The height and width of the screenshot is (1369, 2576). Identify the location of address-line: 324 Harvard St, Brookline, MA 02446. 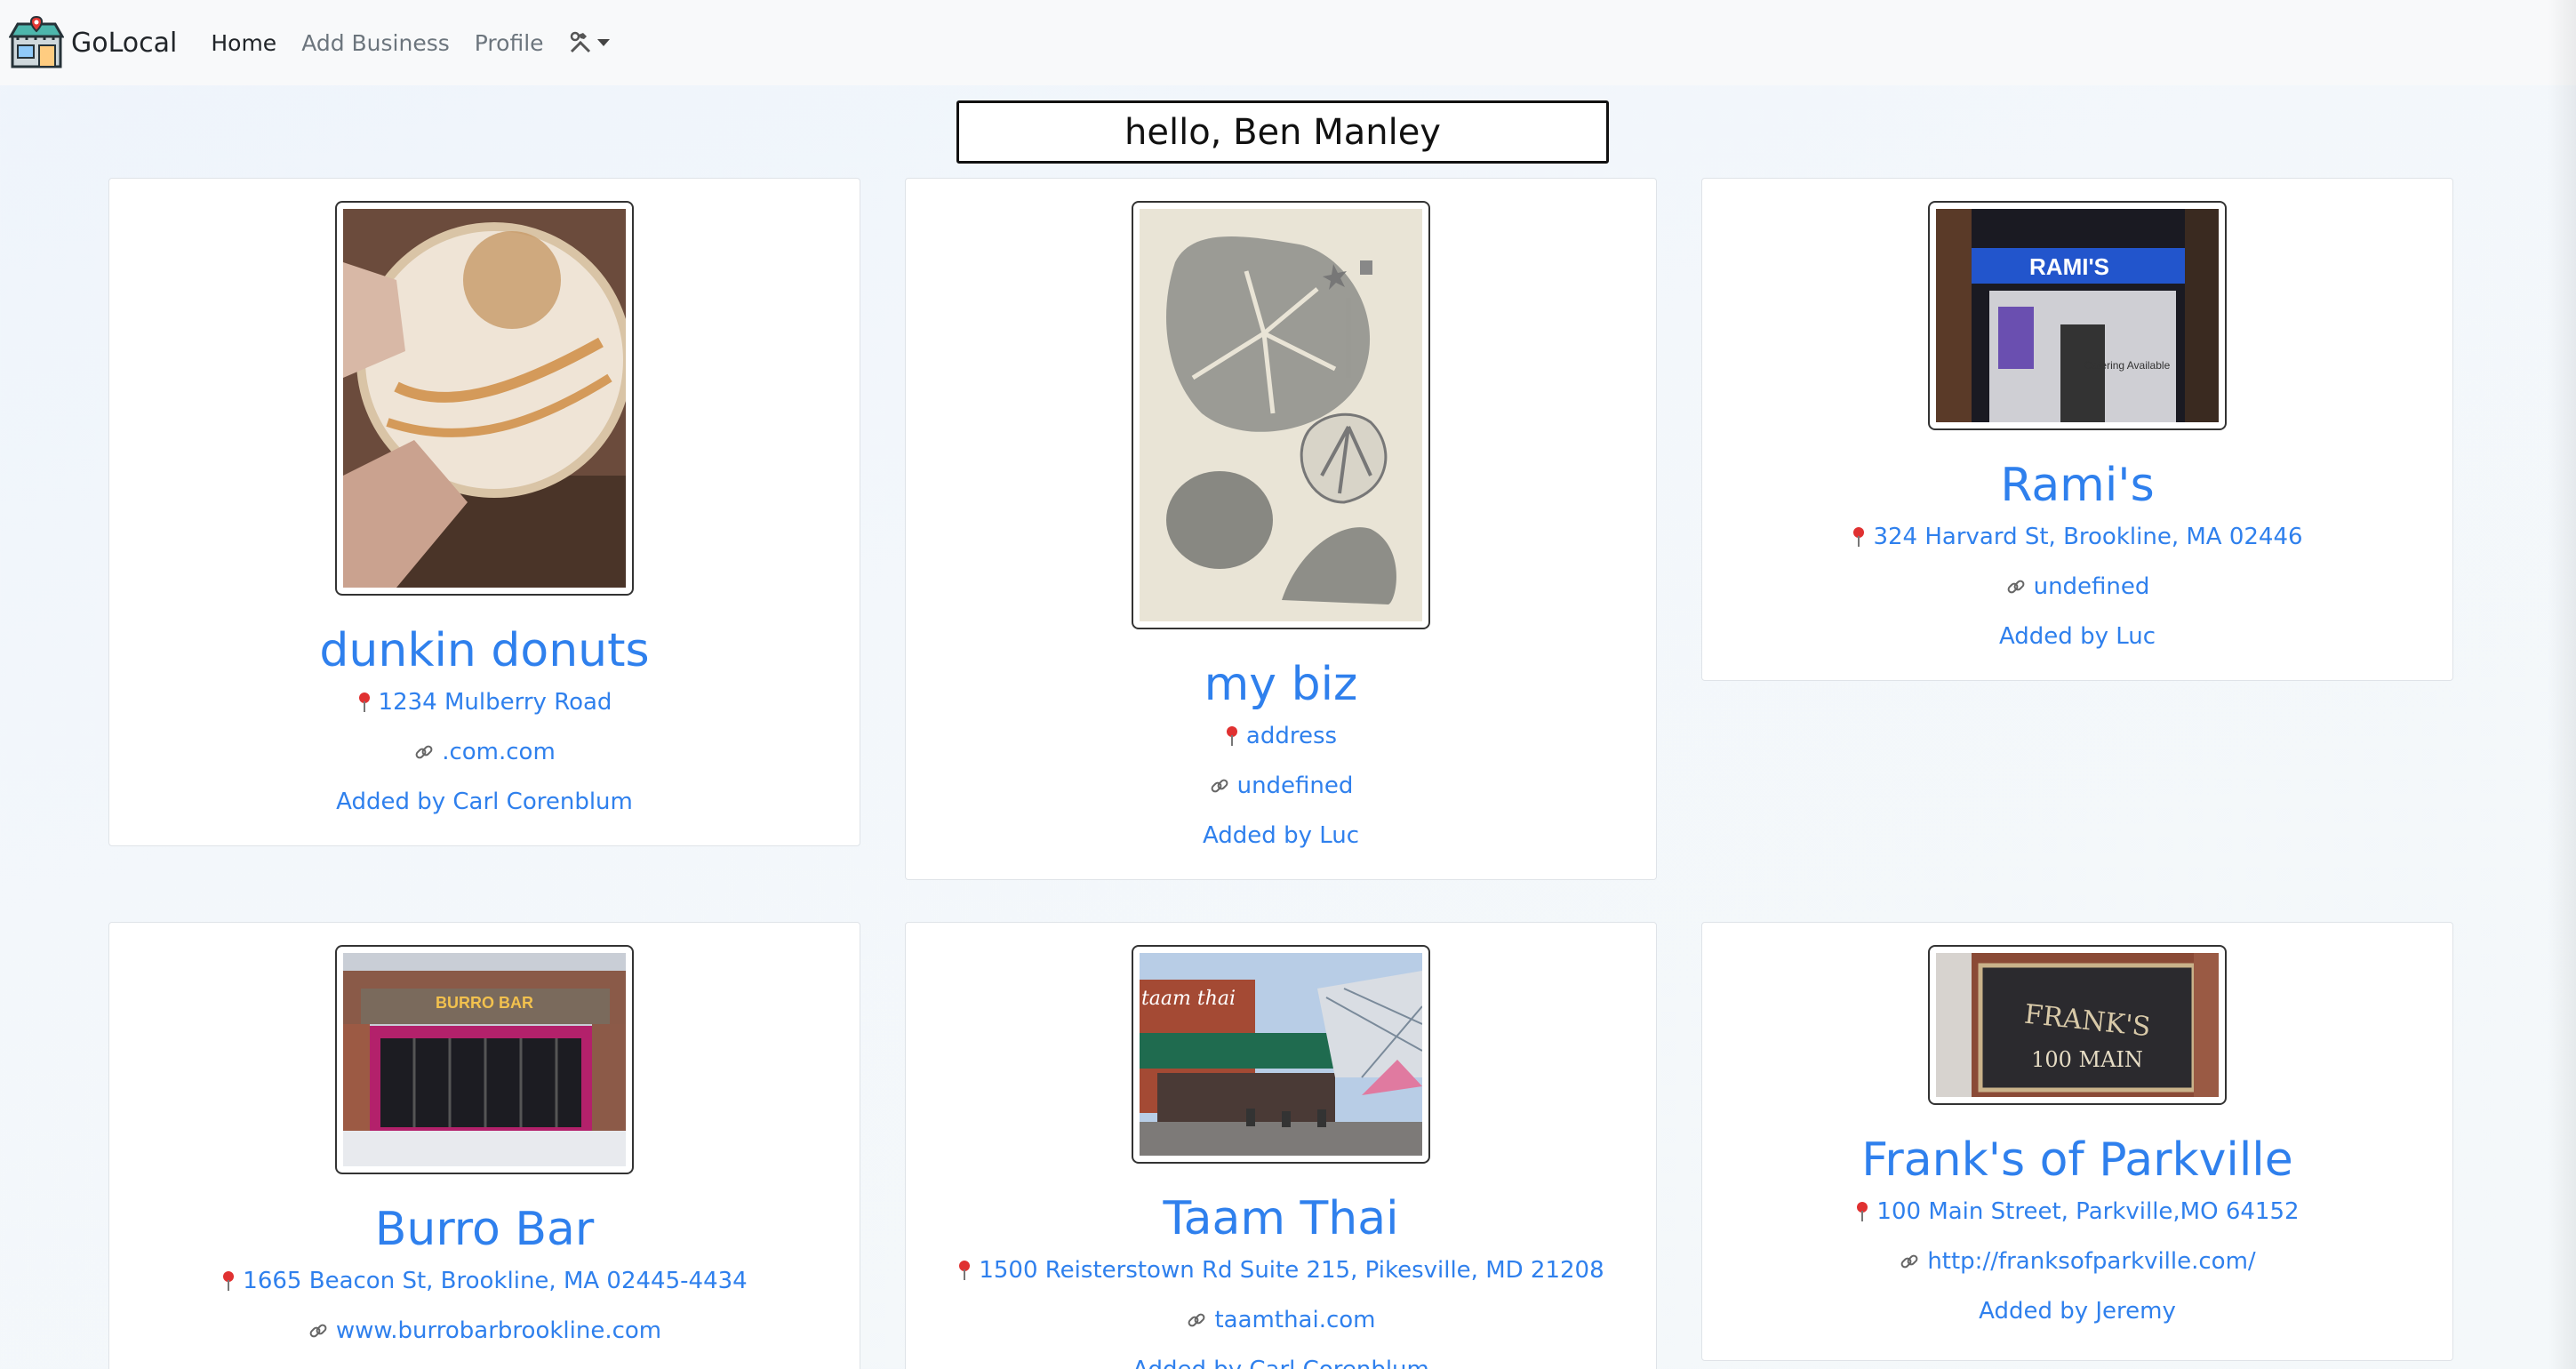
(2077, 537).